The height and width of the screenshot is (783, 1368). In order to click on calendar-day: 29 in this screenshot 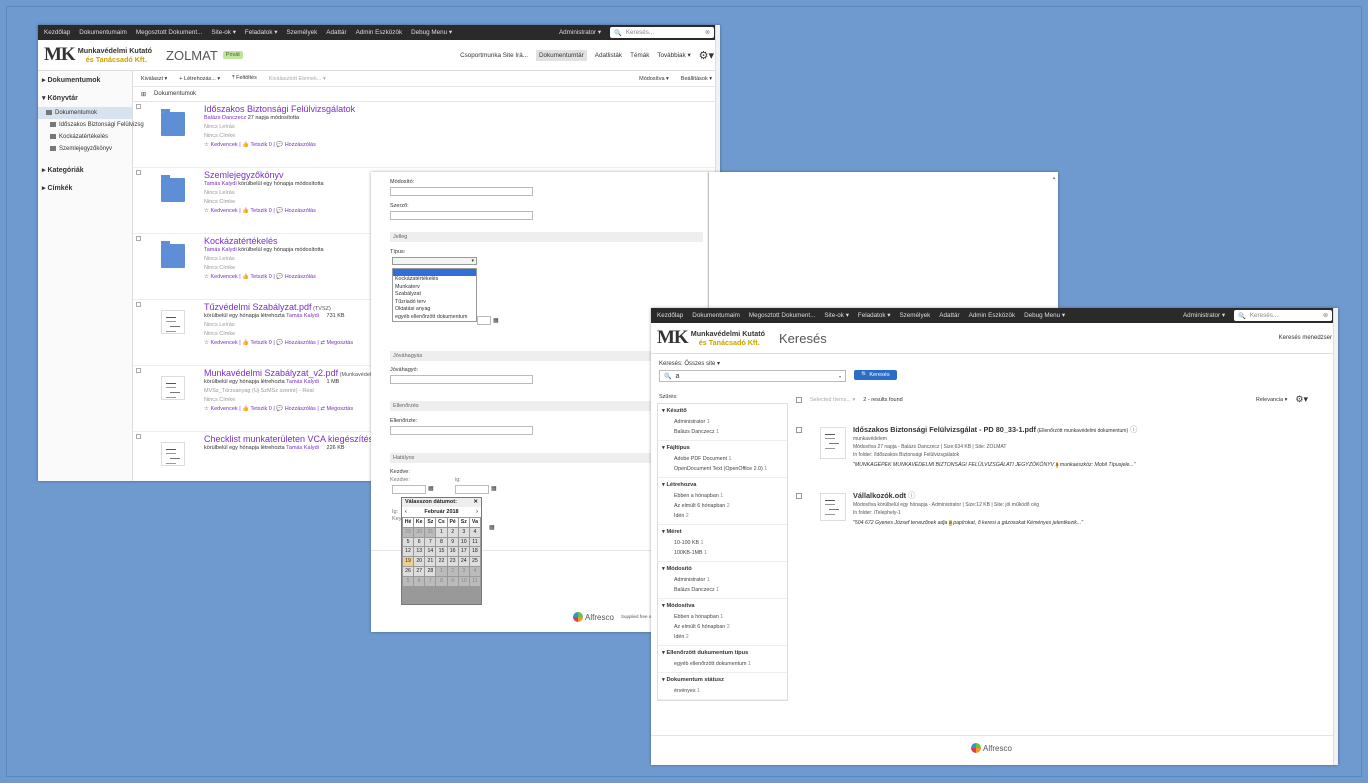, I will do `click(408, 532)`.